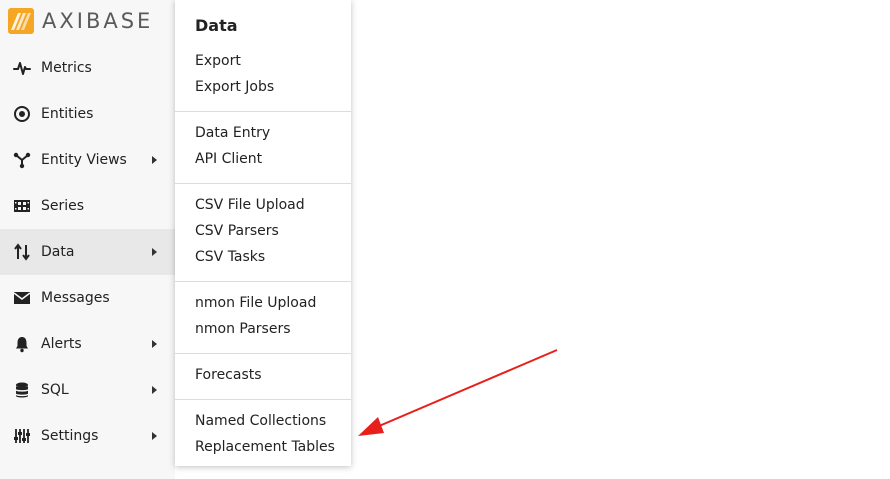 The width and height of the screenshot is (890, 479). Describe the element at coordinates (255, 303) in the screenshot. I see `menu-item-nmon-file-upload: nmon File Upload` at that location.